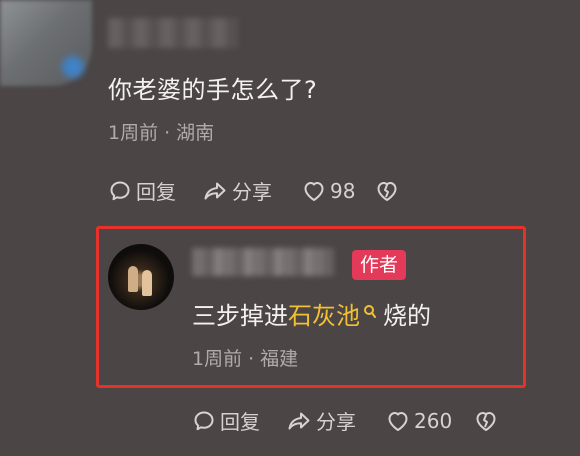 Image resolution: width=580 pixels, height=456 pixels. Describe the element at coordinates (133, 279) in the screenshot. I see `avatar-figure-left` at that location.